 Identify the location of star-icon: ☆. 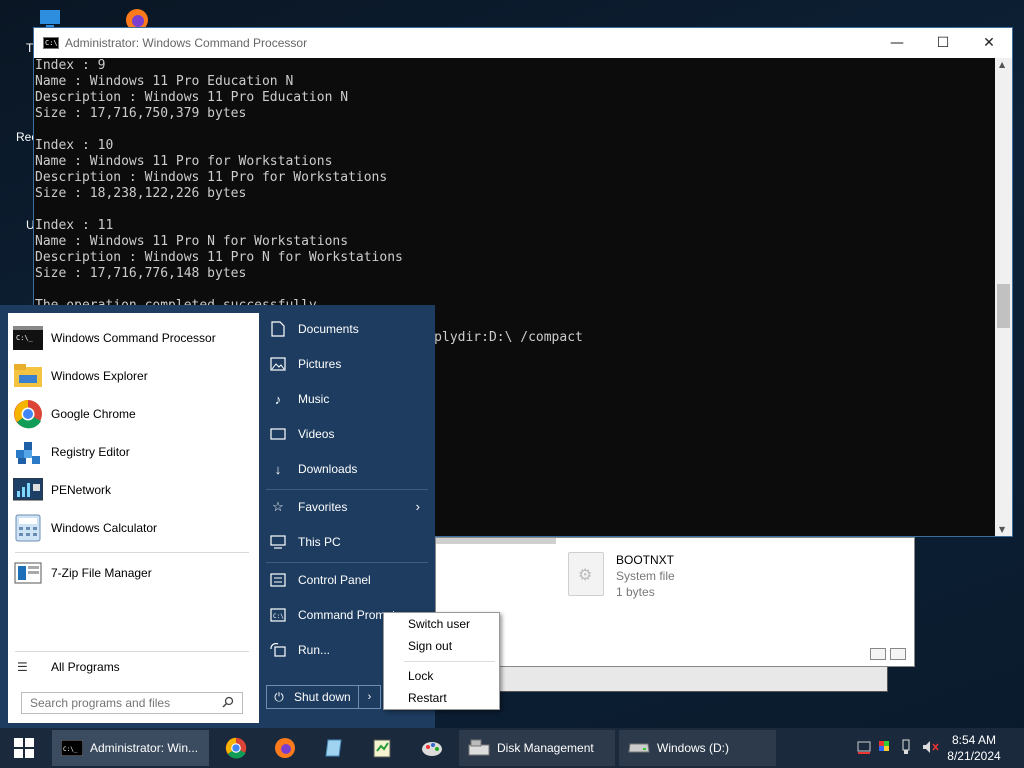
(278, 506).